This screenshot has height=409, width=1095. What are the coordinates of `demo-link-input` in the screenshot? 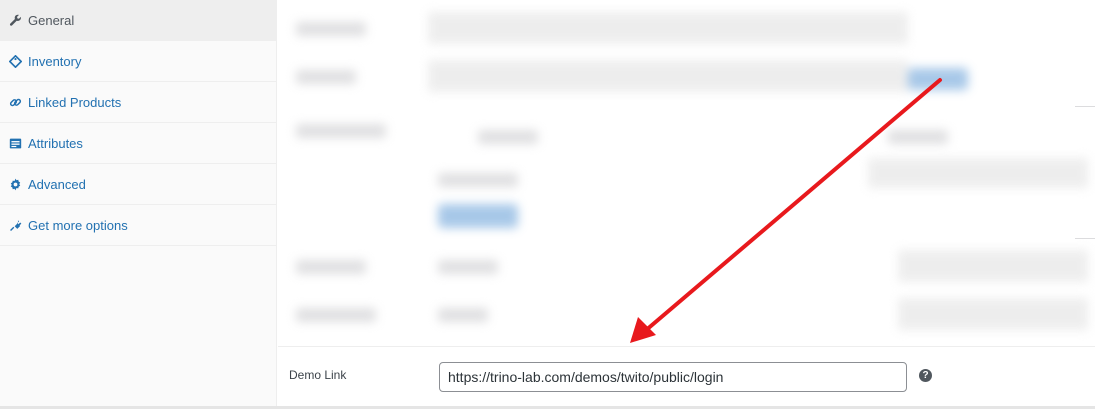 It's located at (673, 377).